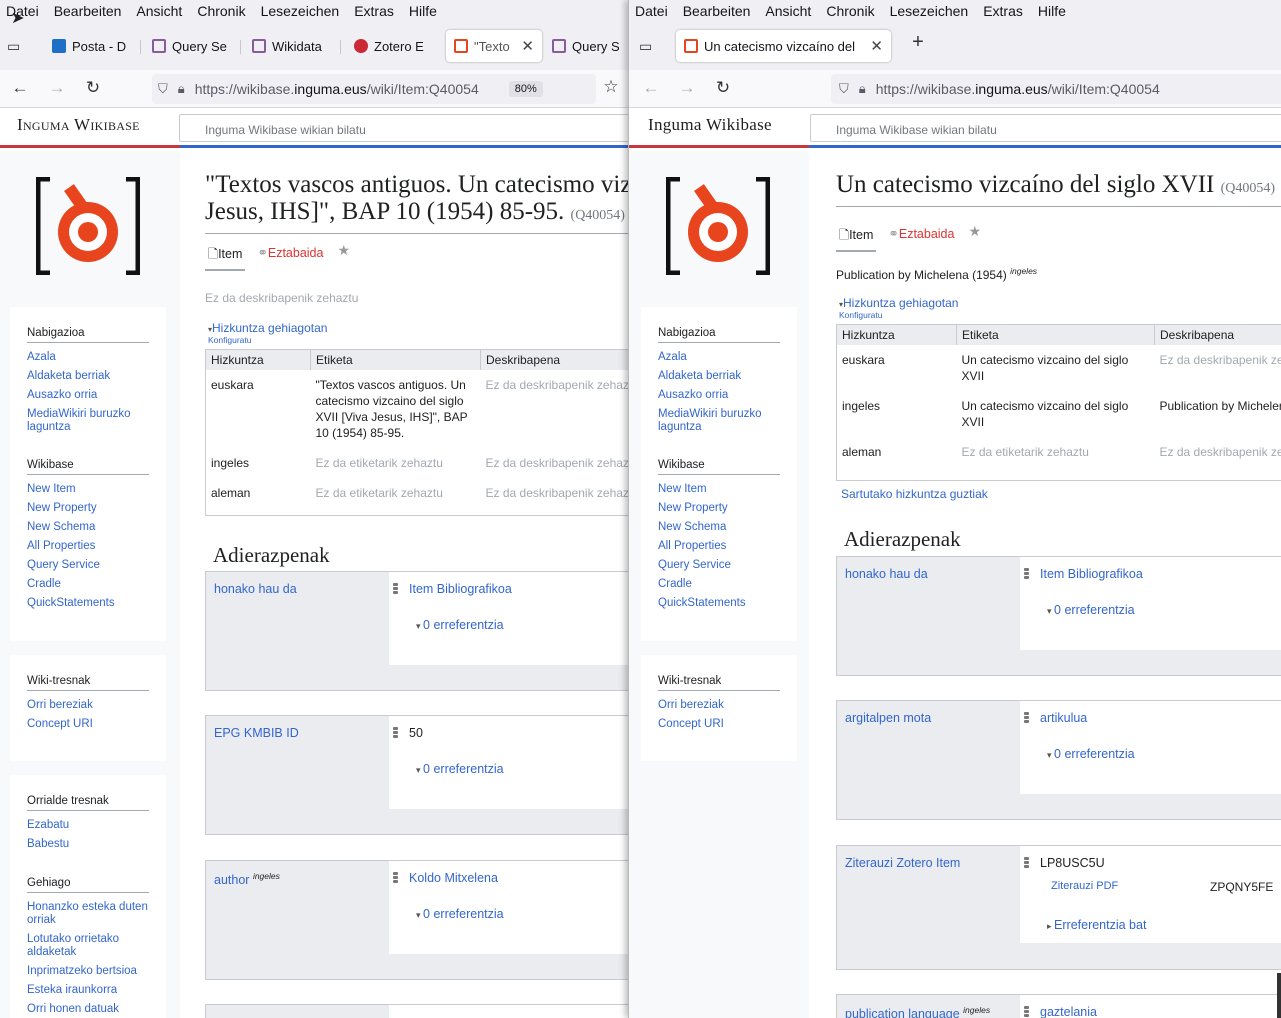 This screenshot has width=1281, height=1018. What do you see at coordinates (1084, 886) in the screenshot?
I see `qualifier-property-link: Ziterauzi PDF` at bounding box center [1084, 886].